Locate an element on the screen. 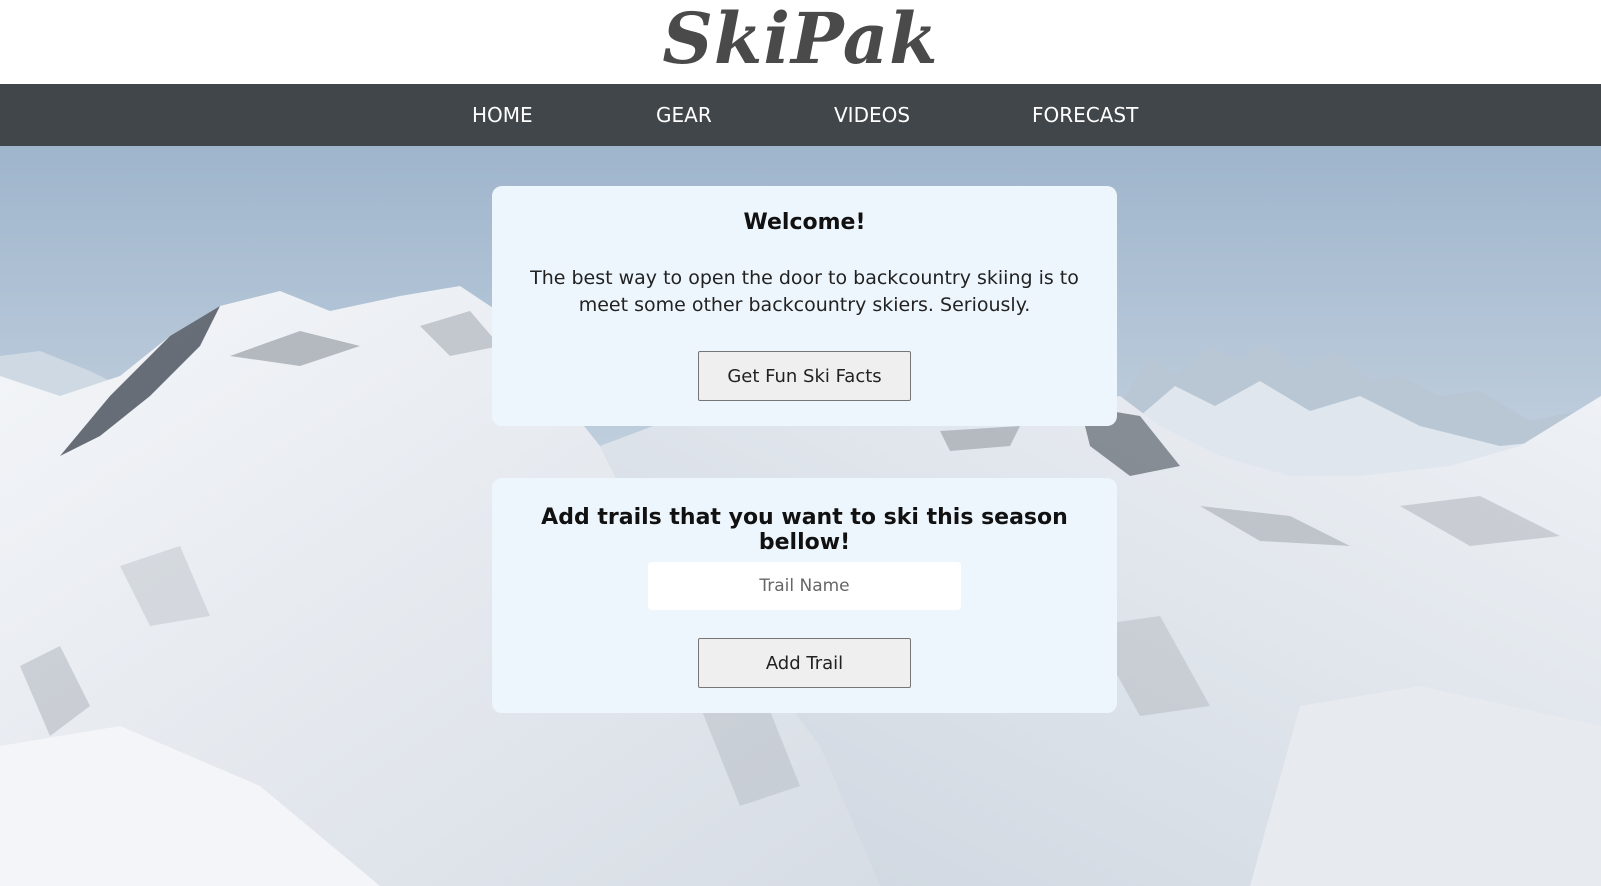 This screenshot has width=1601, height=886. brand-header: SkiPak is located at coordinates (800, 42).